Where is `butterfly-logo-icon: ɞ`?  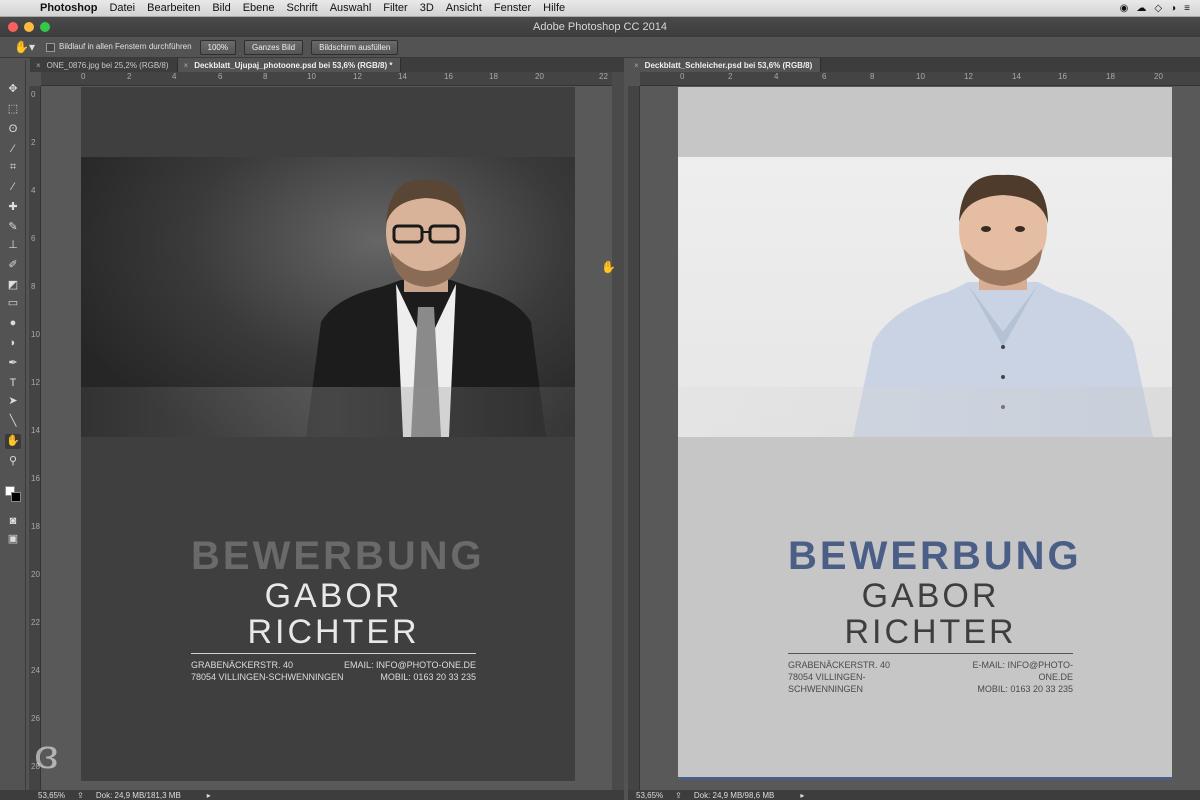 butterfly-logo-icon: ɞ is located at coordinates (46, 755).